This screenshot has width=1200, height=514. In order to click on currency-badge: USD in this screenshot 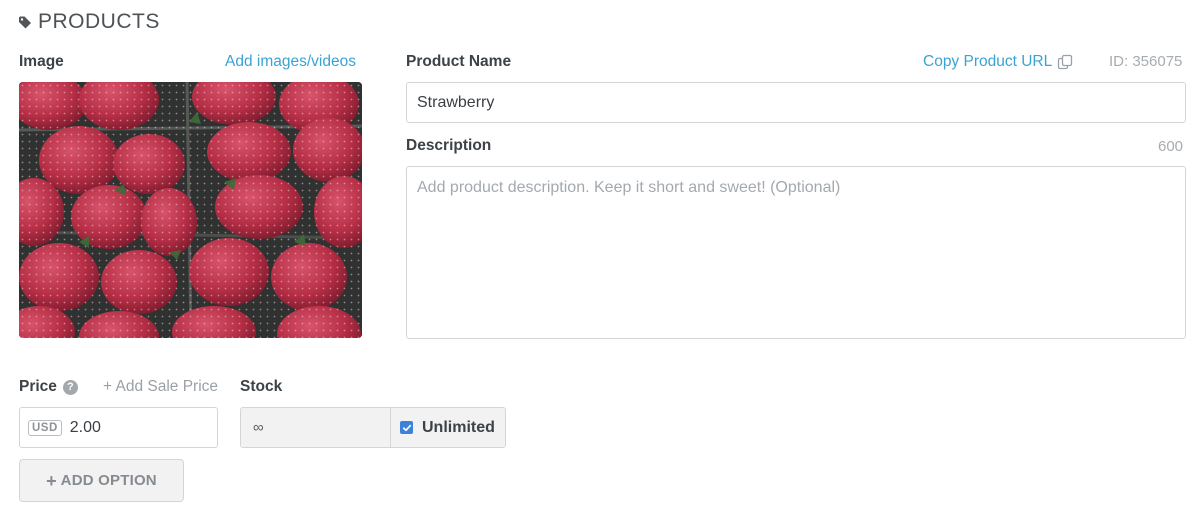, I will do `click(45, 427)`.